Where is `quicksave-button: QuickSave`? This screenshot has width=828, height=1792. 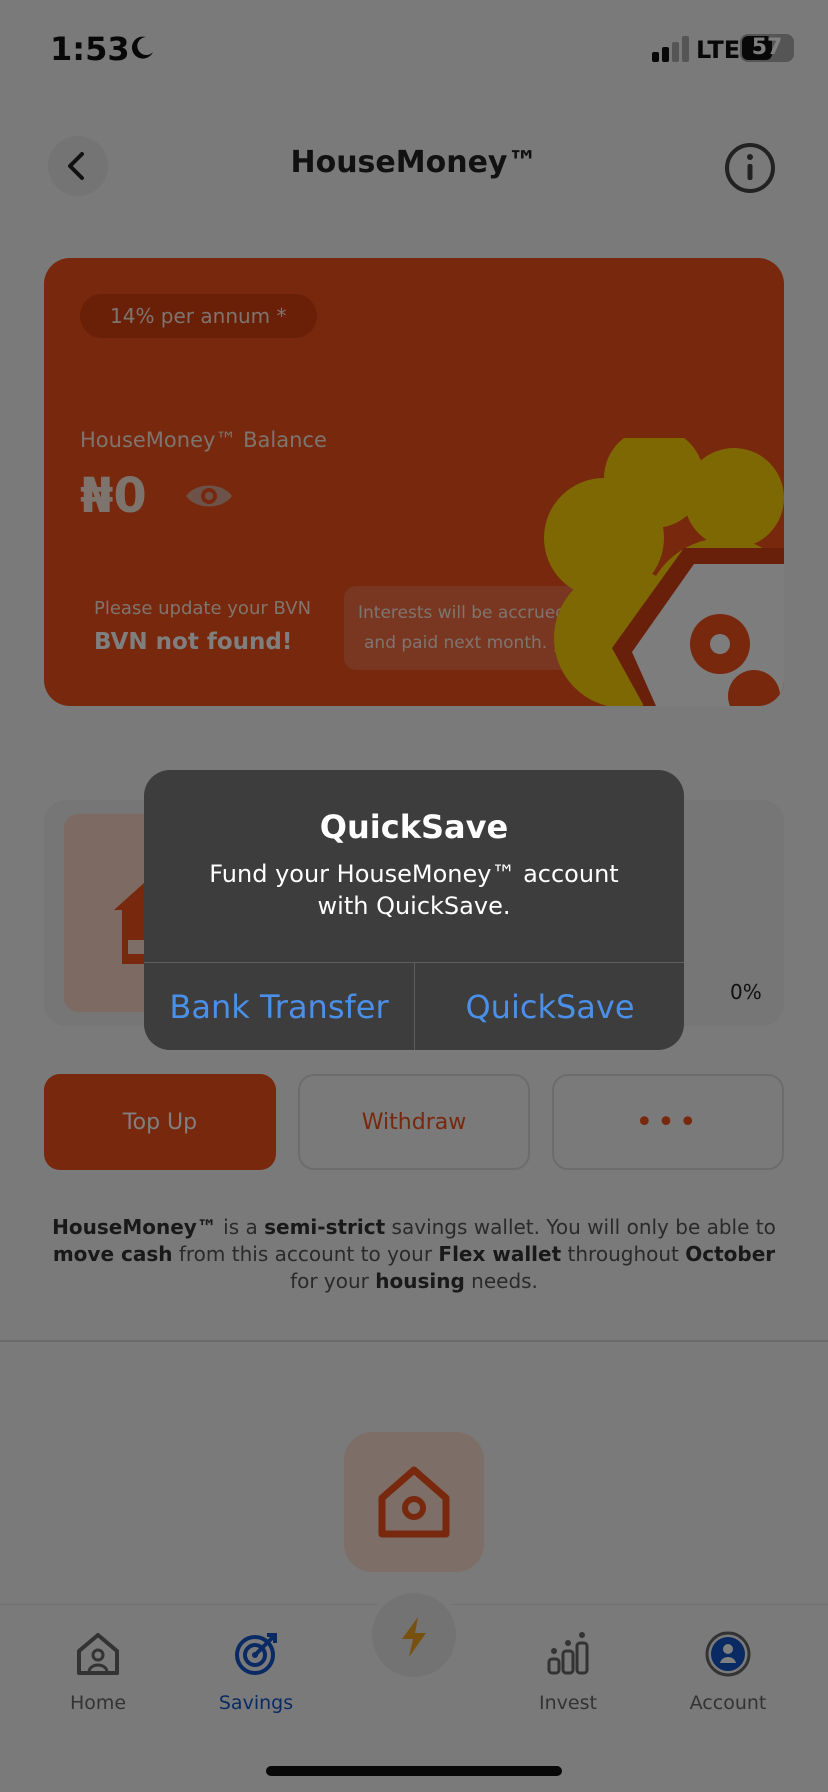
quicksave-button: QuickSave is located at coordinates (549, 1006).